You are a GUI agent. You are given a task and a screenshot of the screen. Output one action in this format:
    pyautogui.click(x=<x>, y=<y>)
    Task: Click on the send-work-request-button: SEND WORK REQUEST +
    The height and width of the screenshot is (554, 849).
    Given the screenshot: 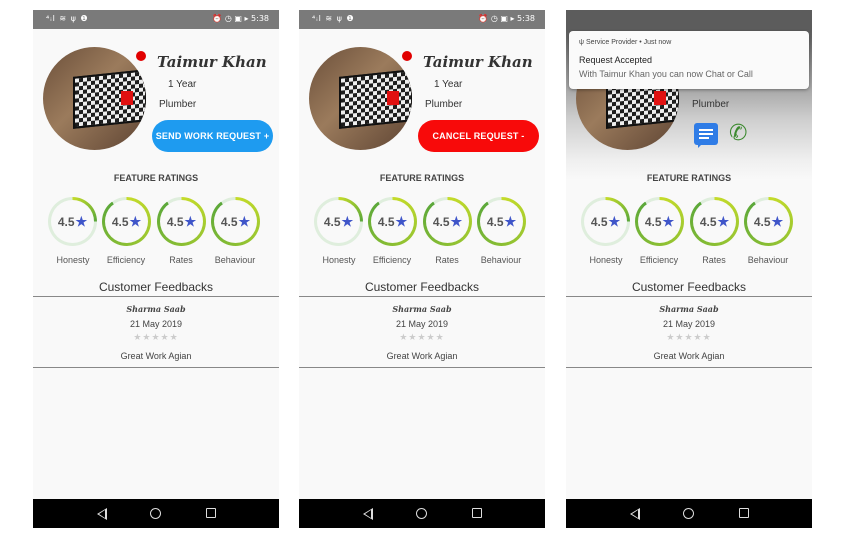 What is the action you would take?
    pyautogui.click(x=212, y=136)
    